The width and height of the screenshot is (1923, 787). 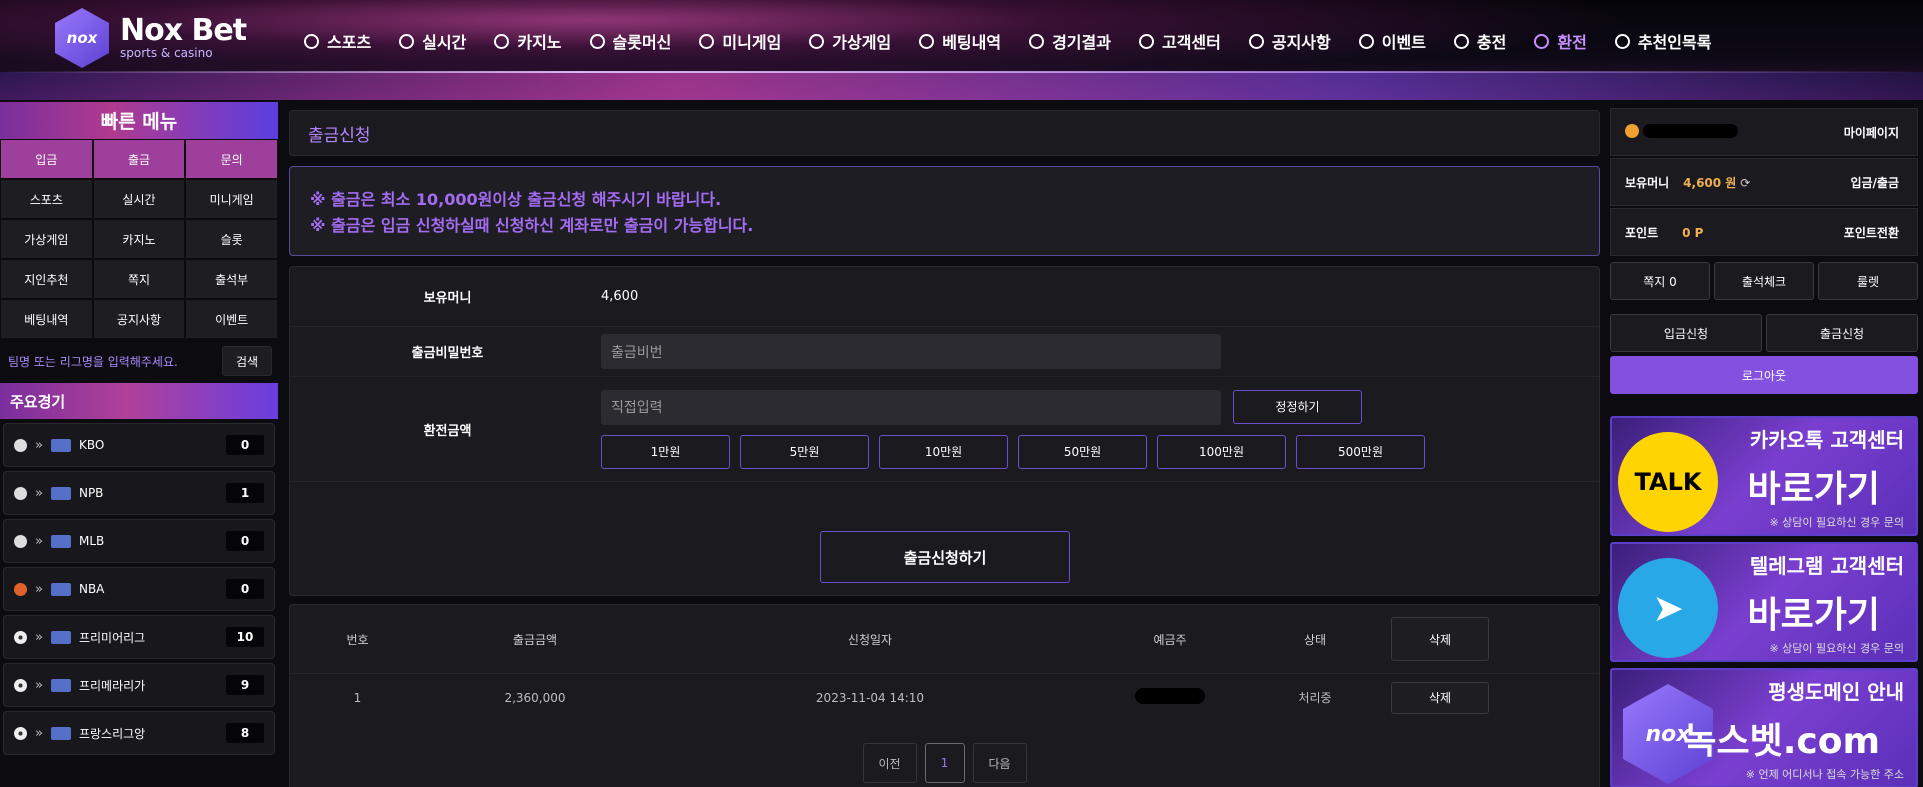 What do you see at coordinates (139, 401) in the screenshot?
I see `main-games-title: 주요경기` at bounding box center [139, 401].